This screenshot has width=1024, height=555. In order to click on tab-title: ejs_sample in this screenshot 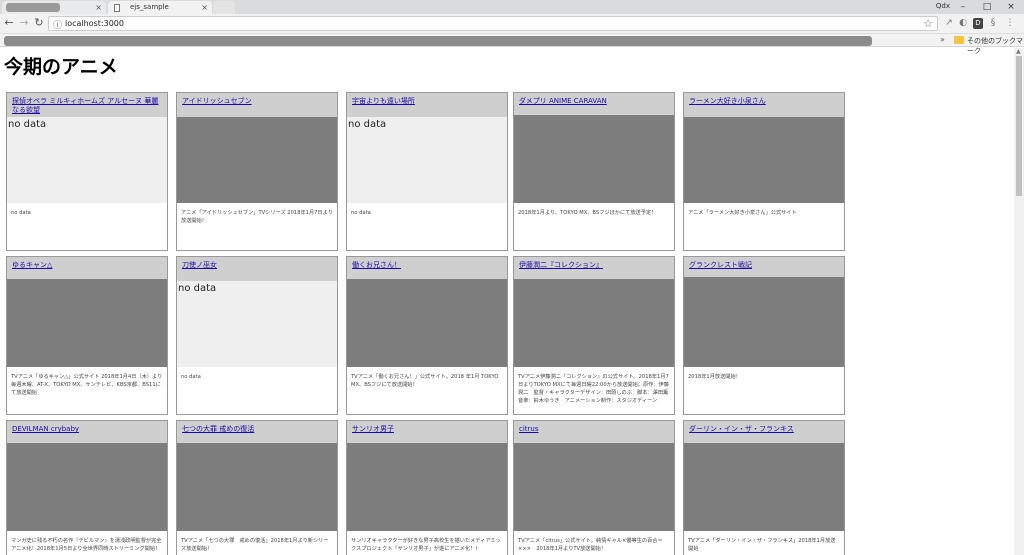, I will do `click(149, 7)`.